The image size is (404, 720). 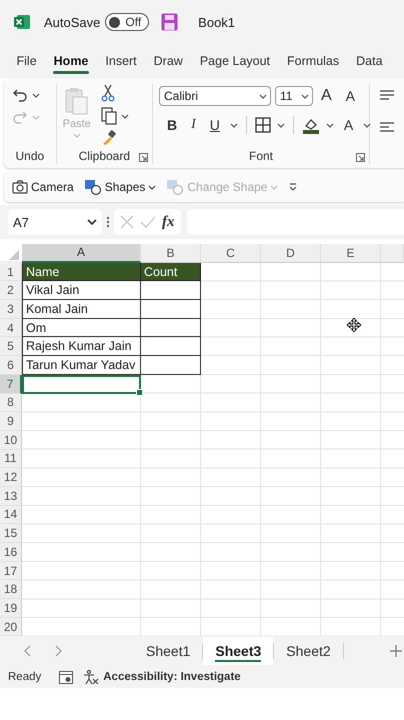 I want to click on row-header: 20, so click(x=11, y=627).